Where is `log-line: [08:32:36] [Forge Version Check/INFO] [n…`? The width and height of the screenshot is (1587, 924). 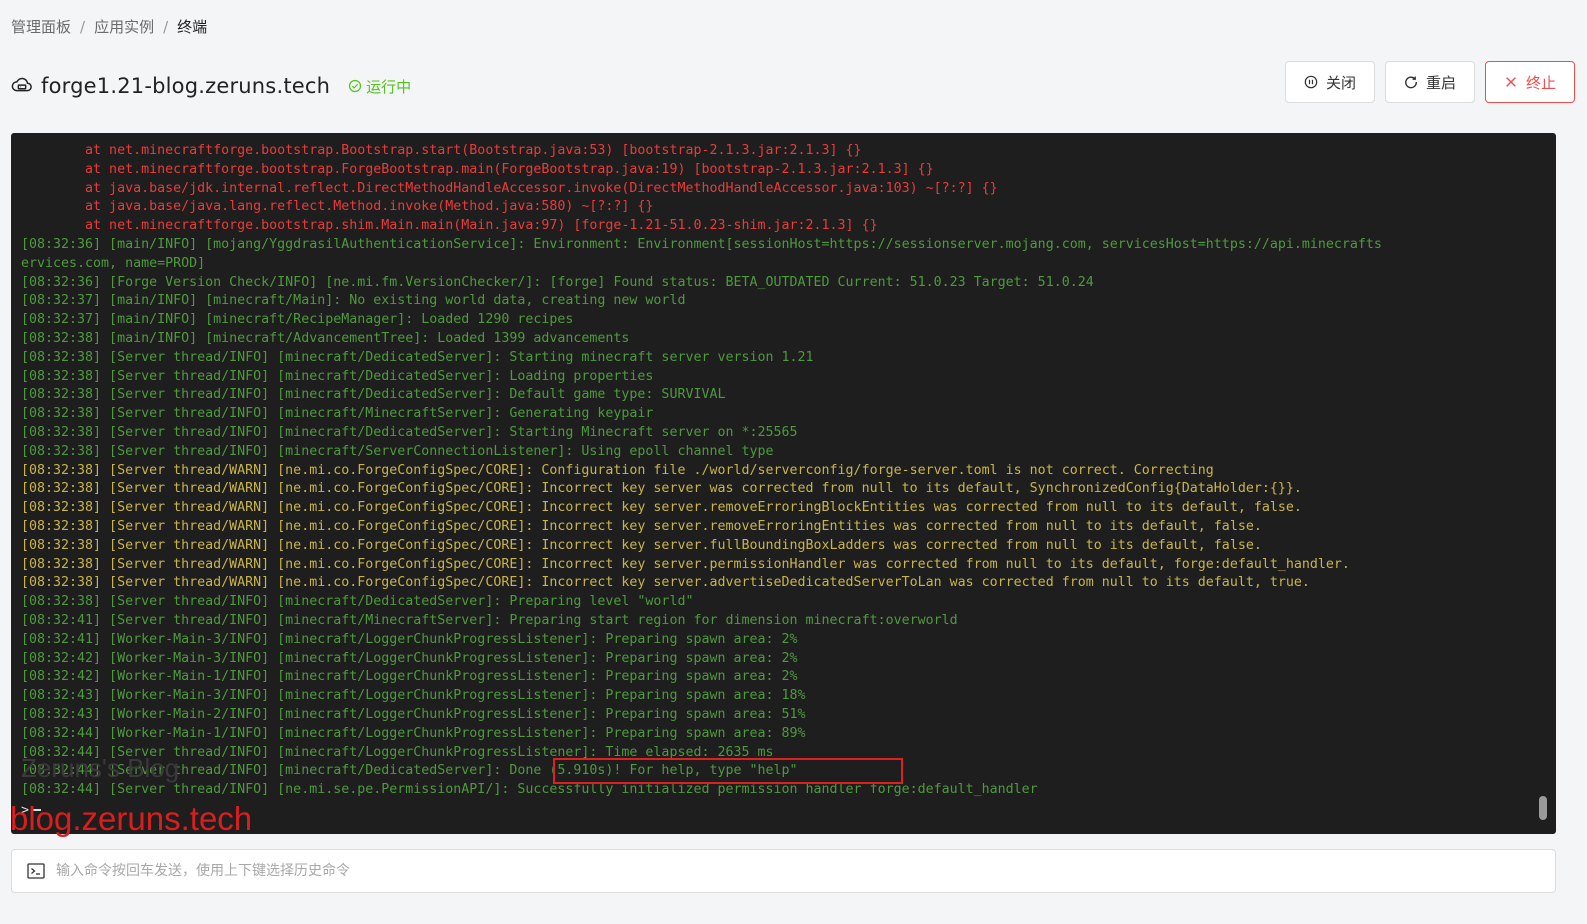 log-line: [08:32:36] [Forge Version Check/INFO] [n… is located at coordinates (557, 282).